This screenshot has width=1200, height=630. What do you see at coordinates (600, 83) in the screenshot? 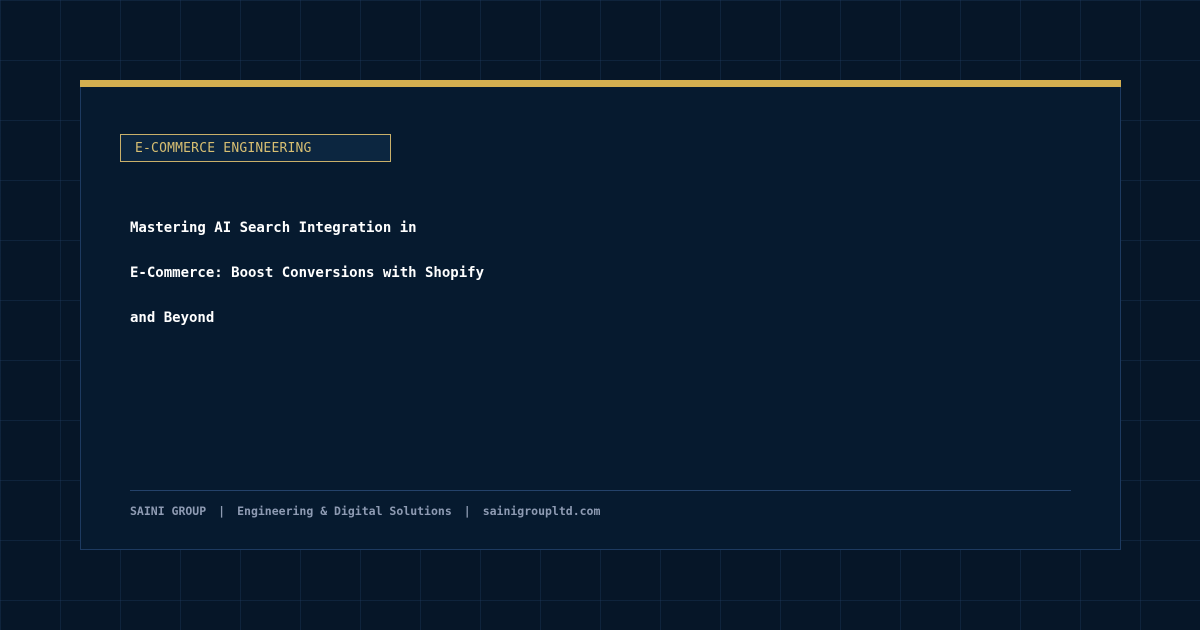
I see `accent-bar` at bounding box center [600, 83].